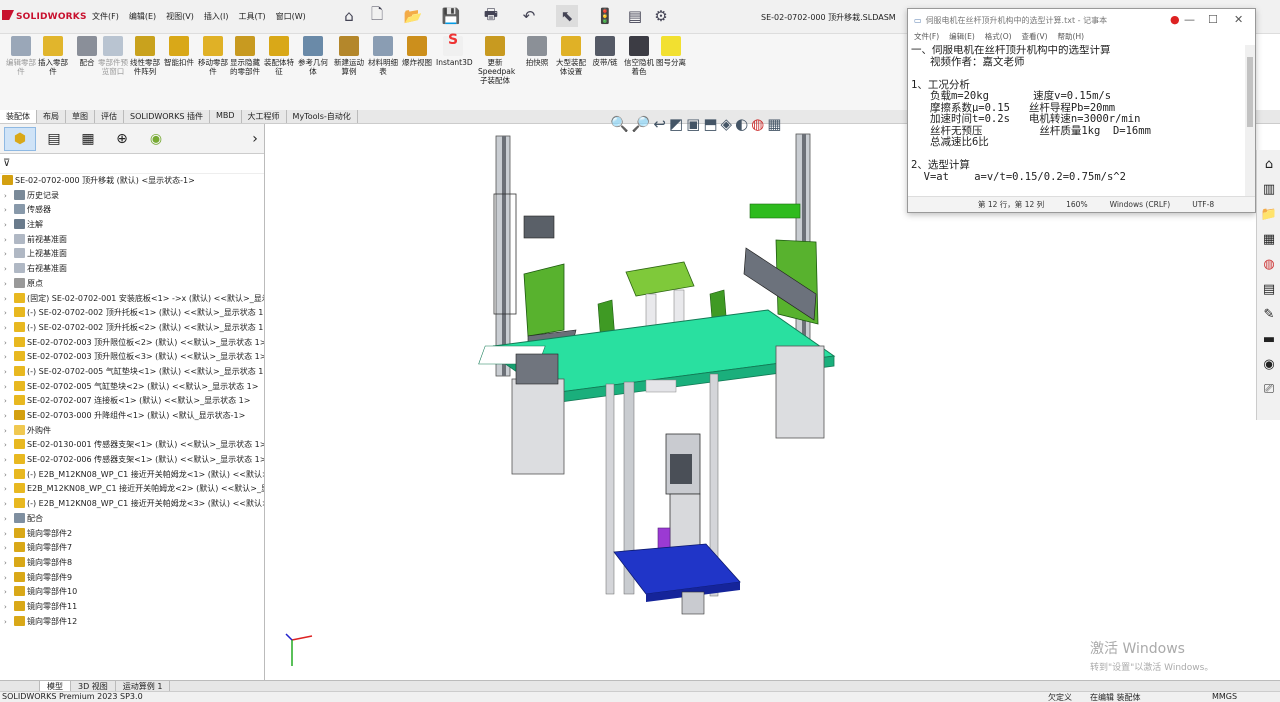 This screenshot has width=1280, height=702. I want to click on ribbon-button-edit-component: 编辑零部件, so click(21, 56).